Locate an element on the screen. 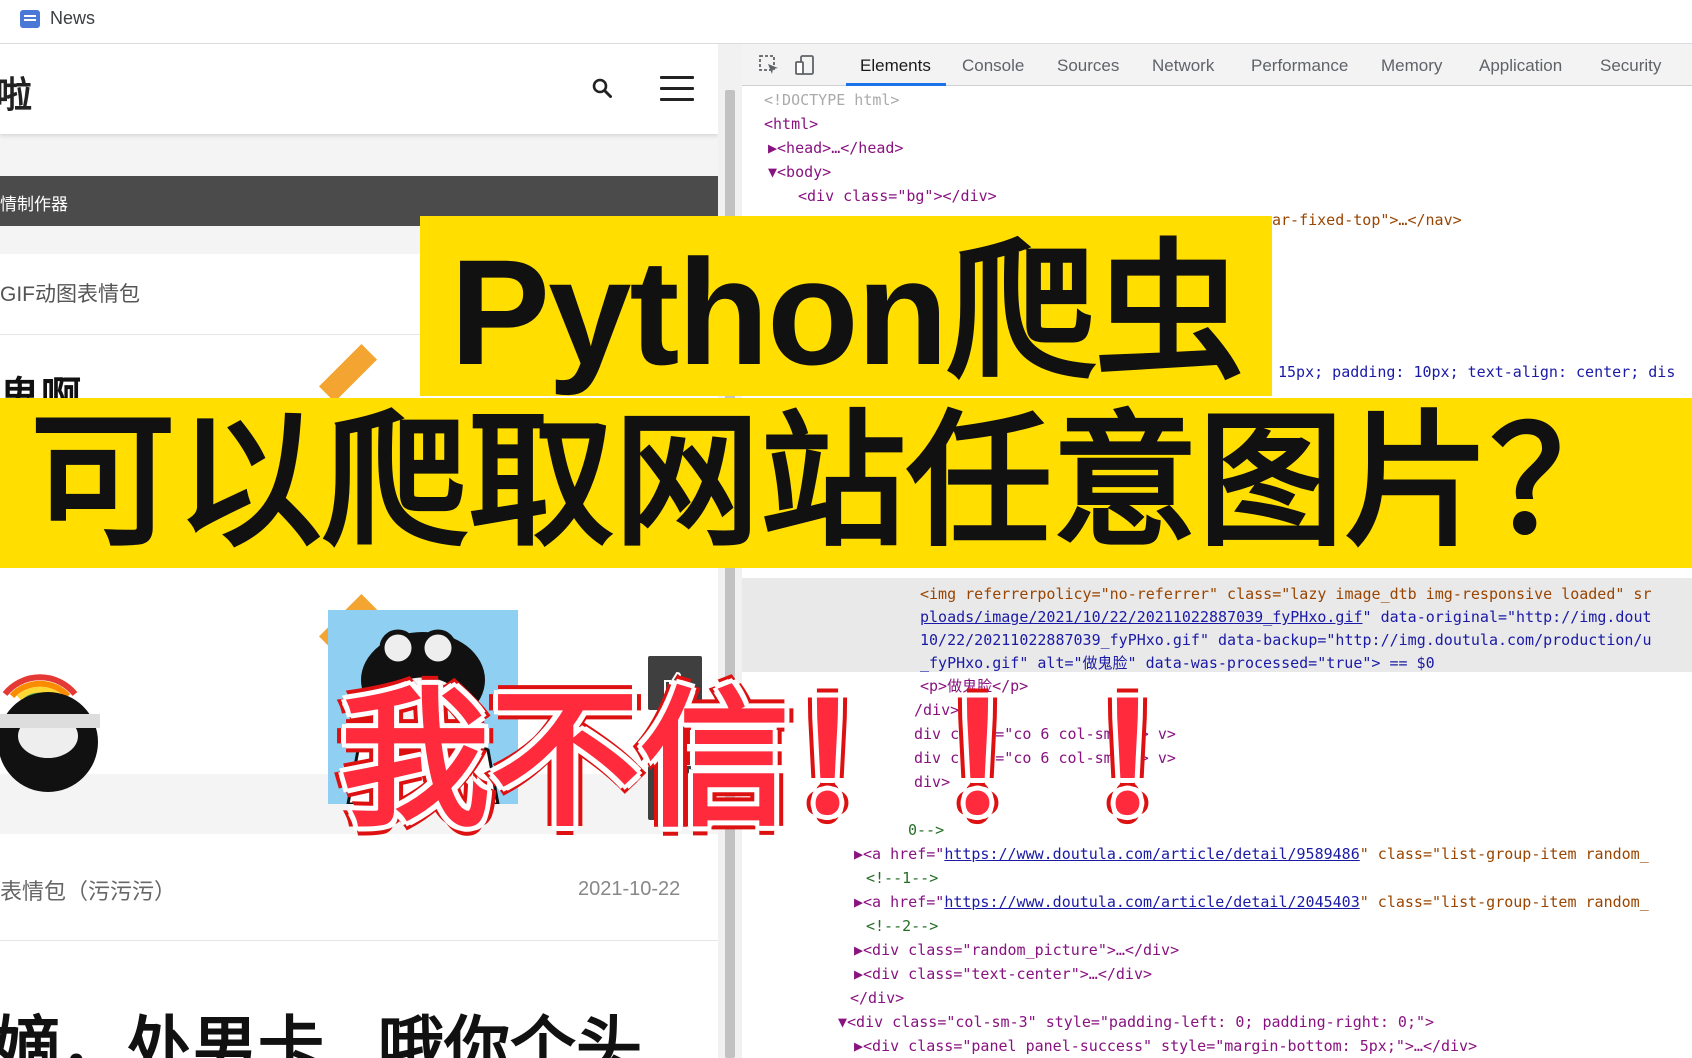 The width and height of the screenshot is (1692, 1058). device-toolbar-icon is located at coordinates (805, 65).